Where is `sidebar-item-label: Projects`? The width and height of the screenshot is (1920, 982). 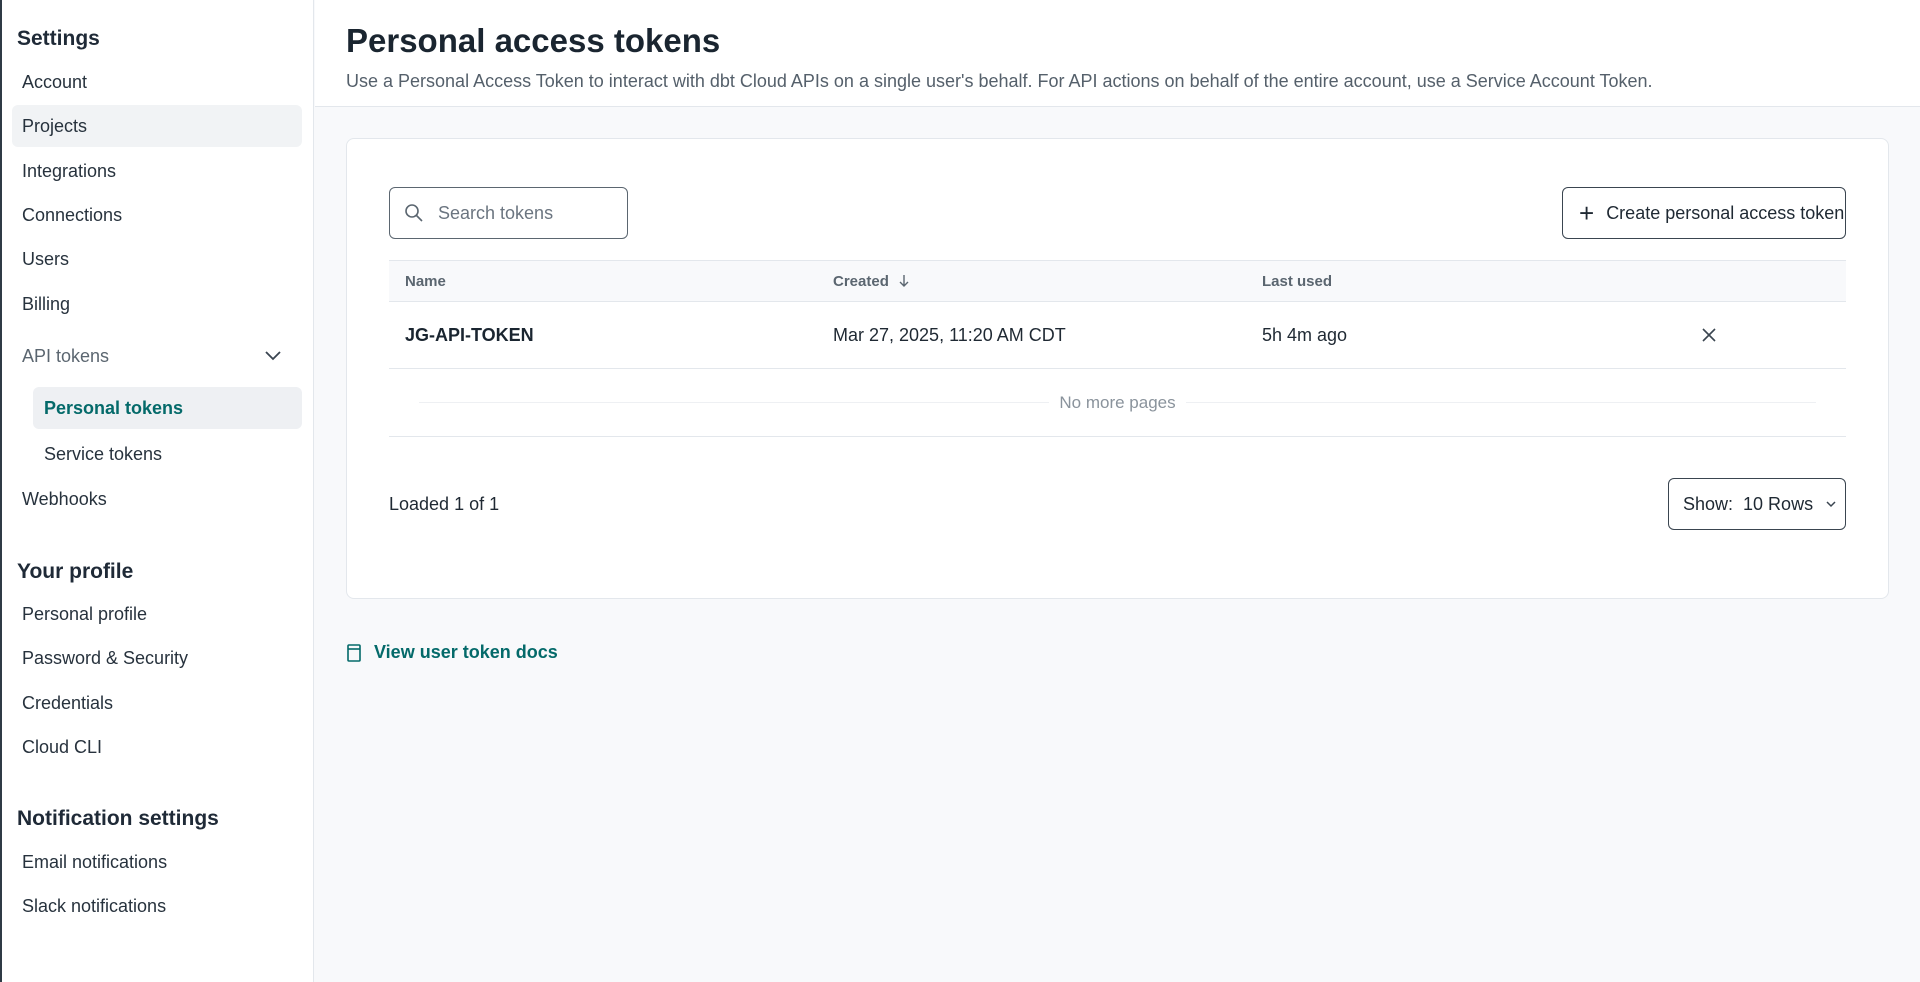
sidebar-item-label: Projects is located at coordinates (55, 125).